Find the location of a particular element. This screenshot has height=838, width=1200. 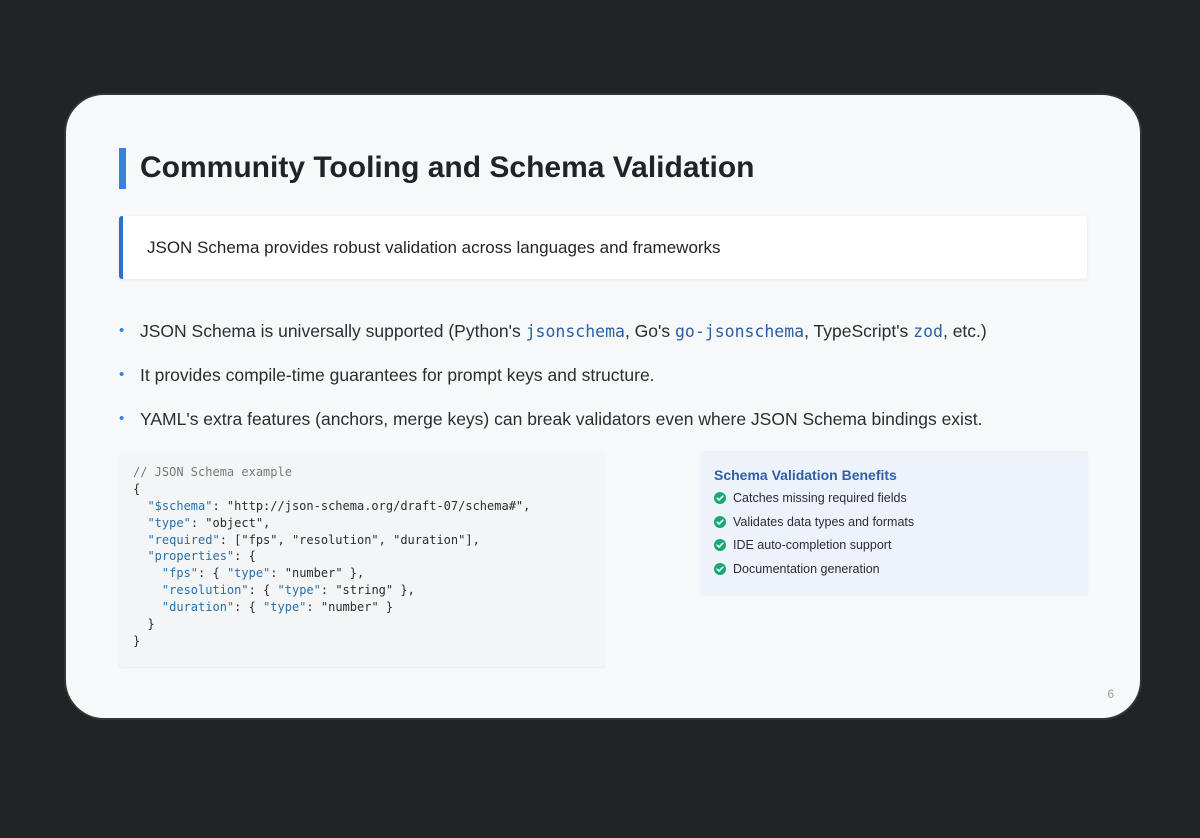

code-token: : "object", is located at coordinates (230, 522).